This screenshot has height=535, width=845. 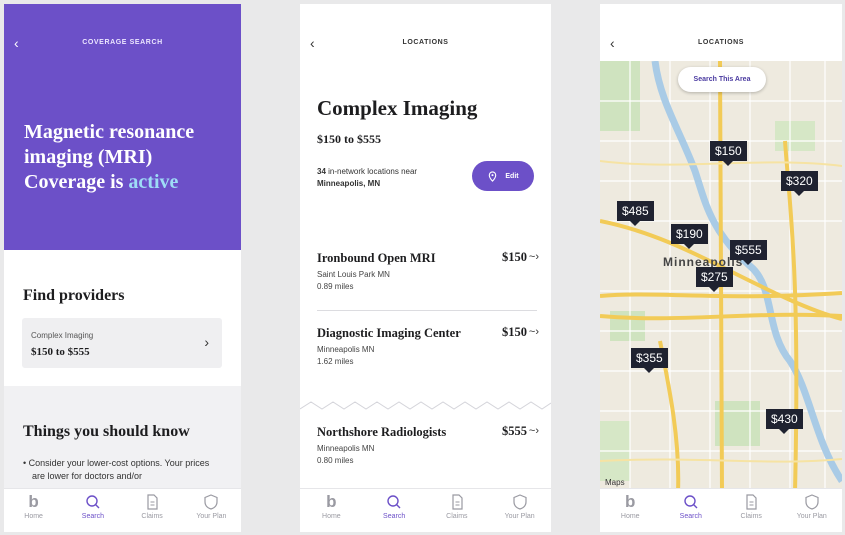 I want to click on maps-attribution: Maps, so click(x=615, y=482).